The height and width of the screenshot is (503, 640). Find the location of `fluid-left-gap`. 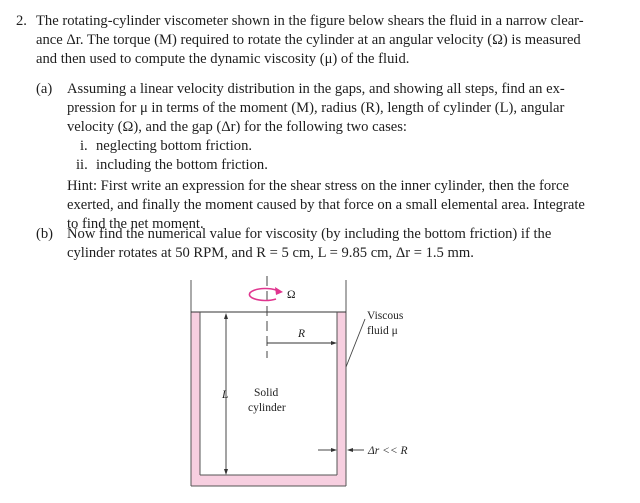

fluid-left-gap is located at coordinates (195, 399).